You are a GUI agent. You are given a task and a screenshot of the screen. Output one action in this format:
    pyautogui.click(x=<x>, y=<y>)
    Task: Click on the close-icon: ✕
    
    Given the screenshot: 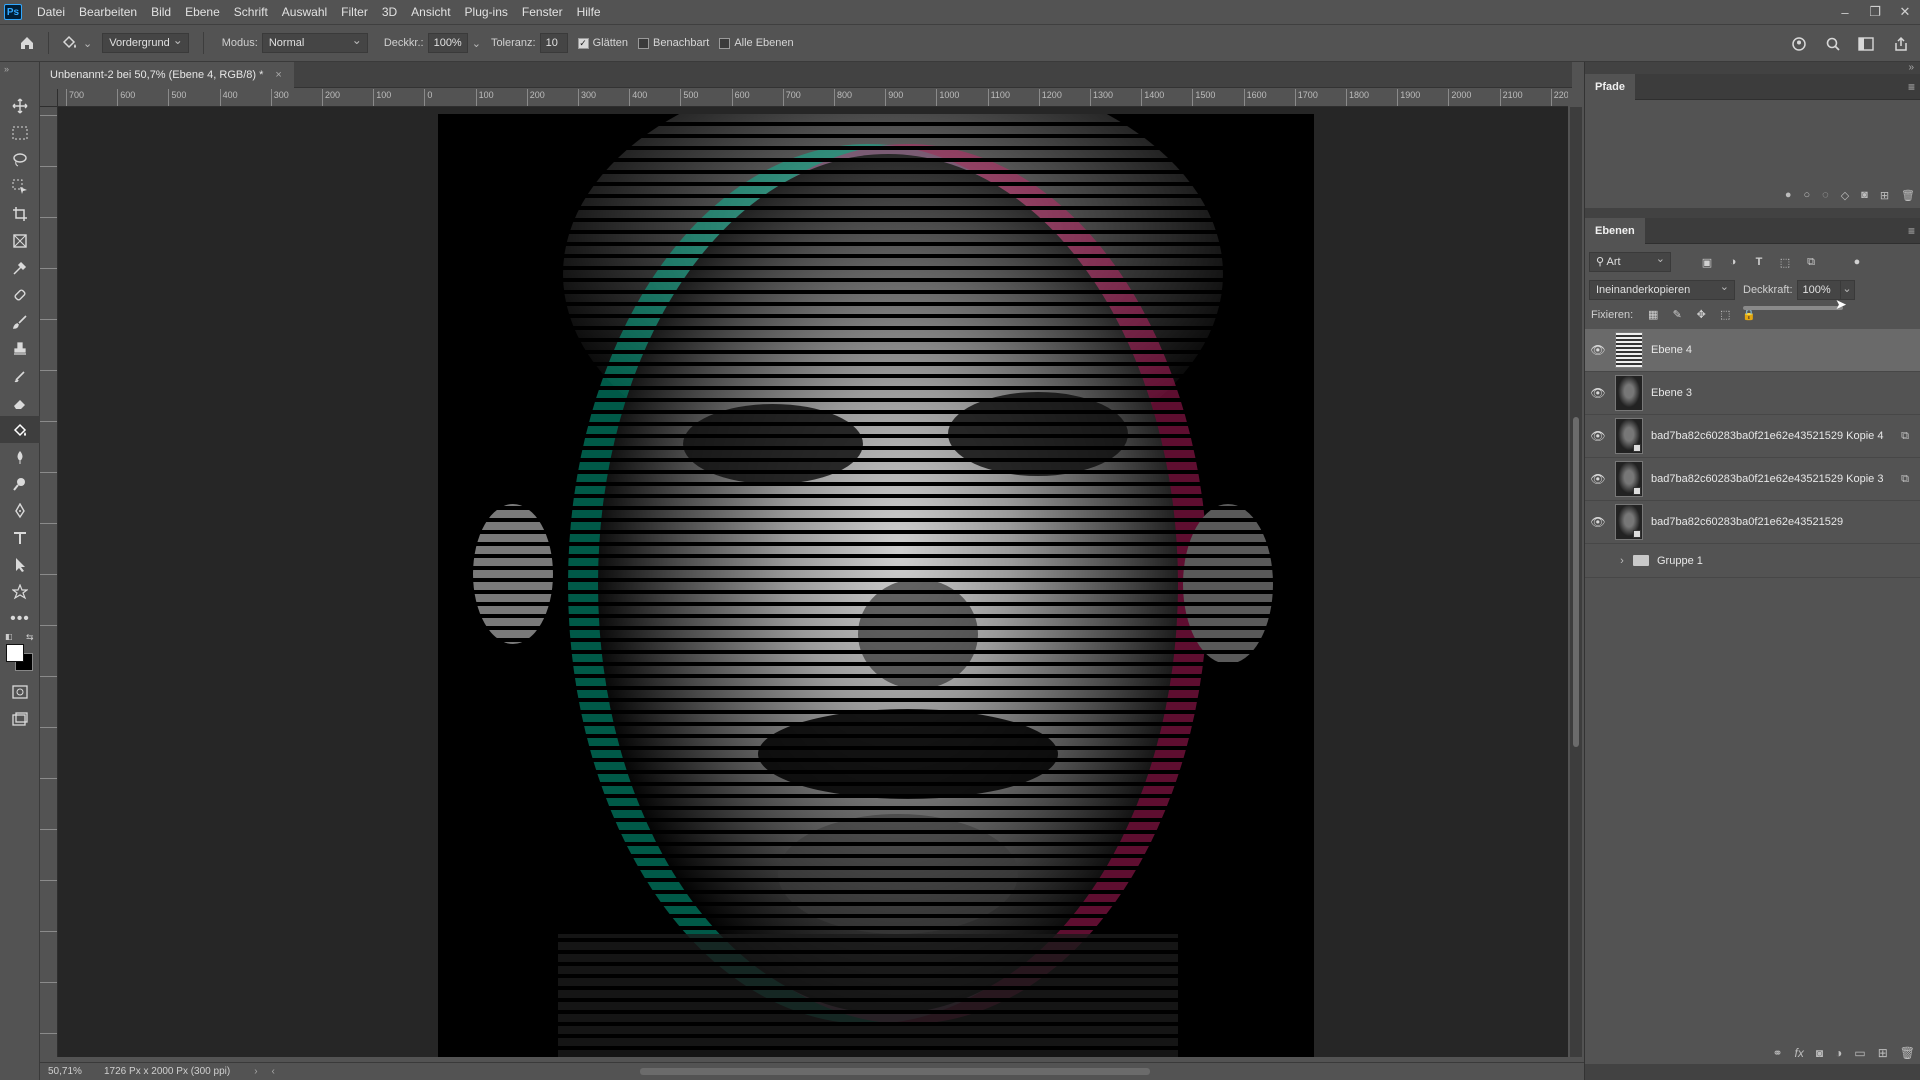 What is the action you would take?
    pyautogui.click(x=1905, y=12)
    